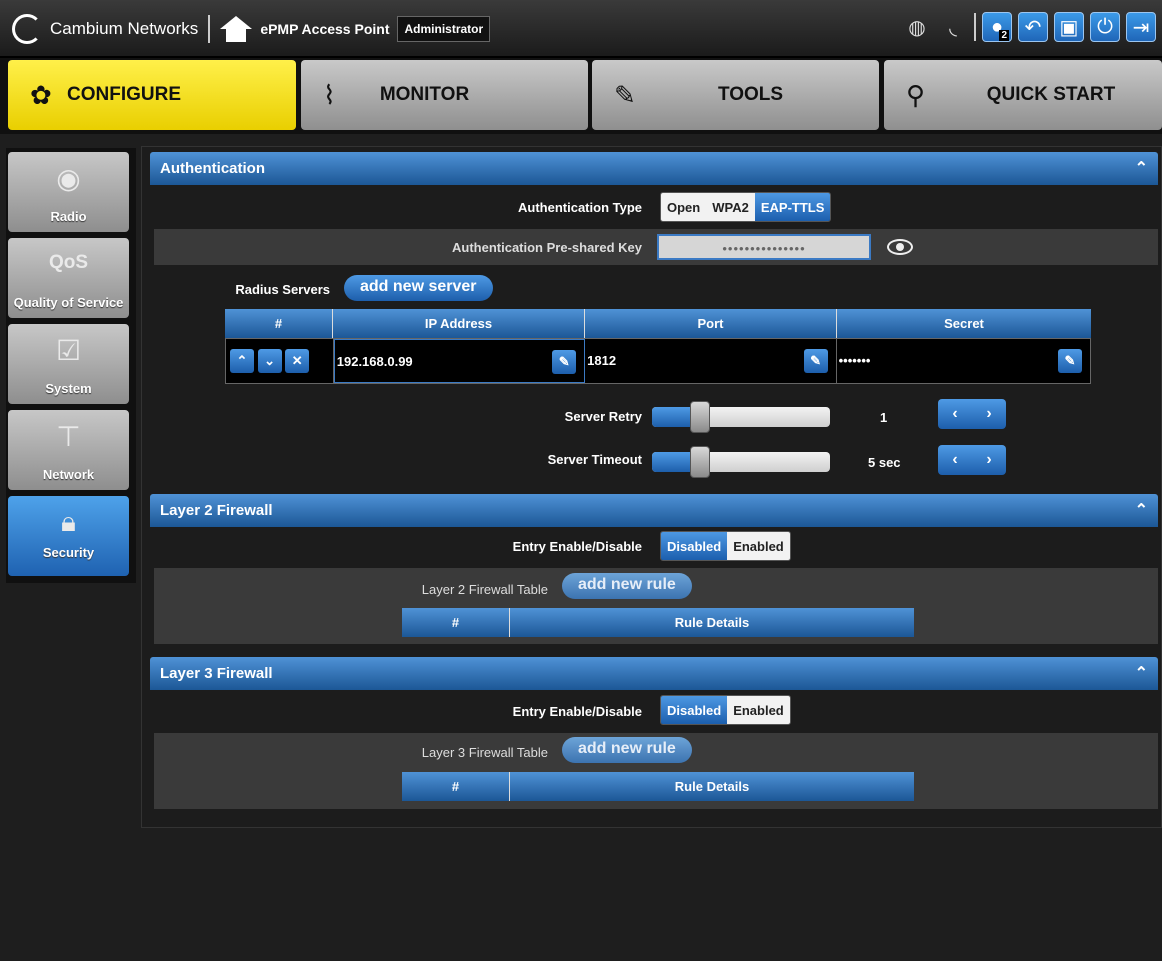 Image resolution: width=1162 pixels, height=961 pixels. Describe the element at coordinates (68, 436) in the screenshot. I see `network-icon: ⊤` at that location.